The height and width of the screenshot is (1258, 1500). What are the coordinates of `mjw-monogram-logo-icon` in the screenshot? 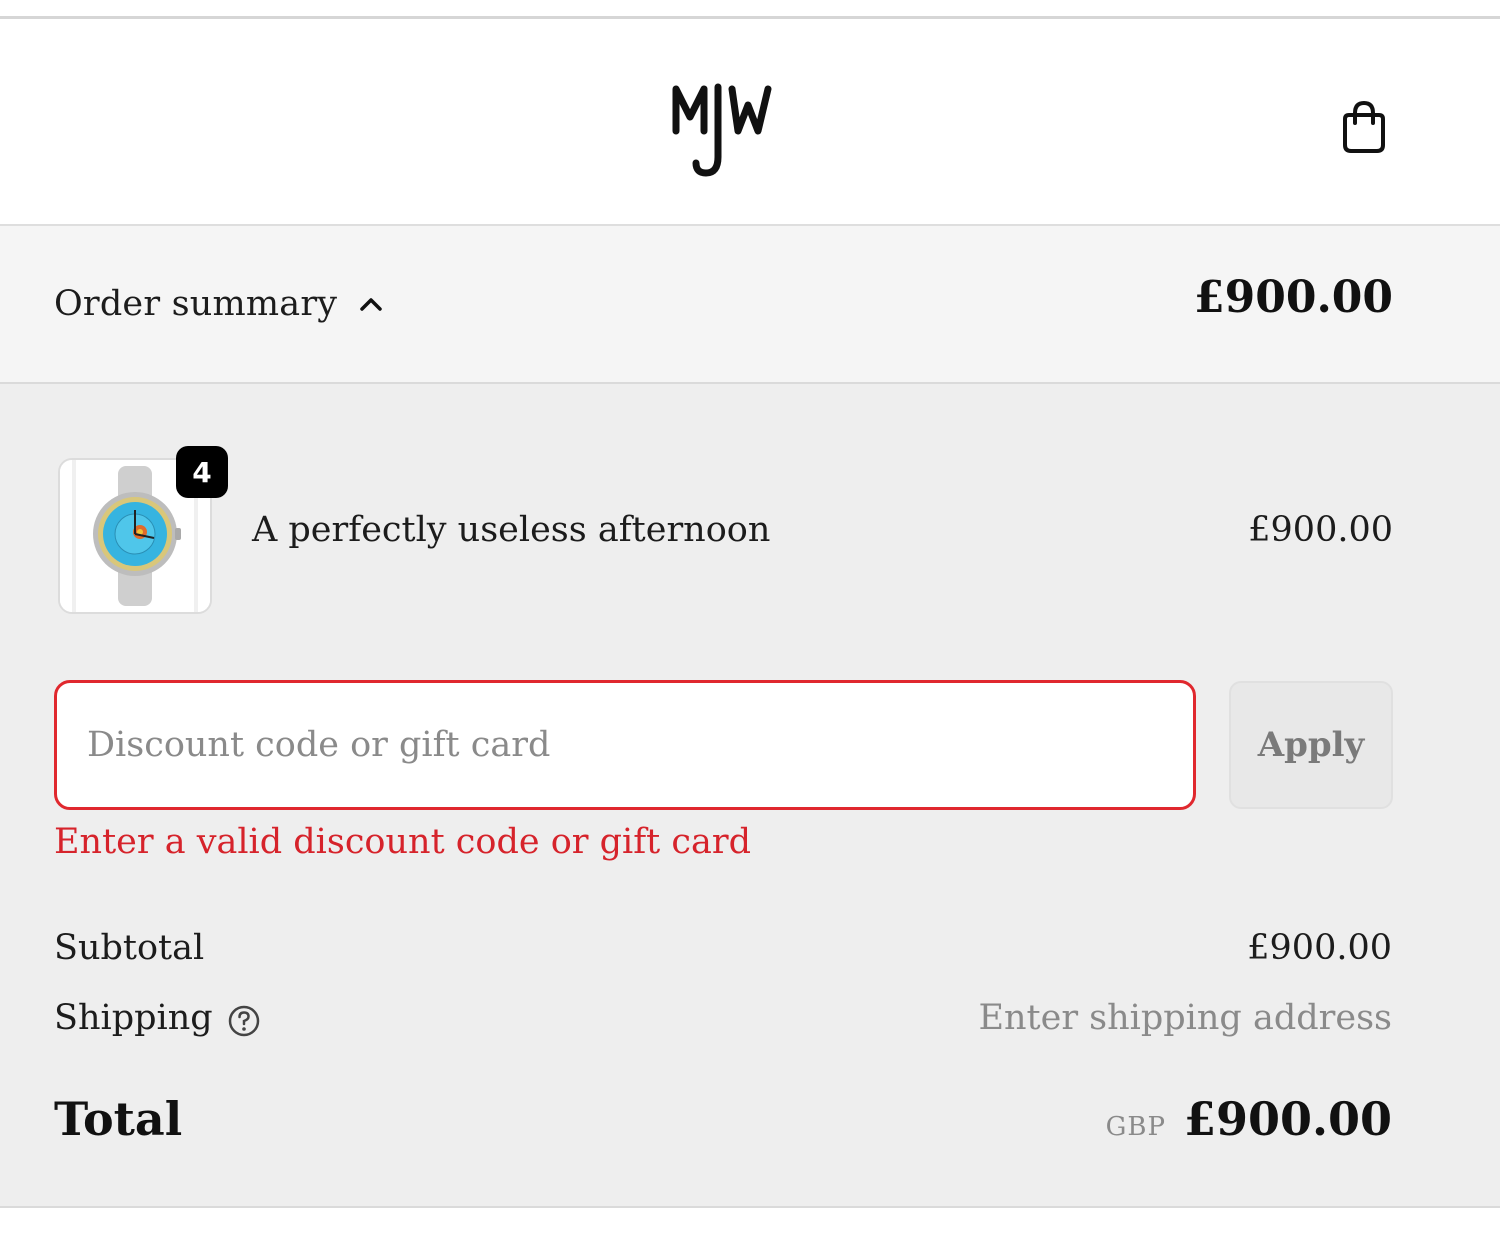 It's located at (722, 130).